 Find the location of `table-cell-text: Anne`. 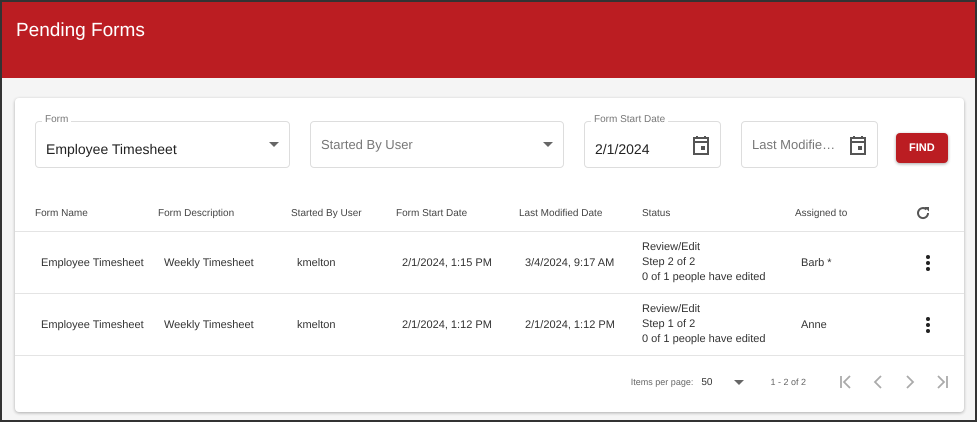

table-cell-text: Anne is located at coordinates (814, 324).